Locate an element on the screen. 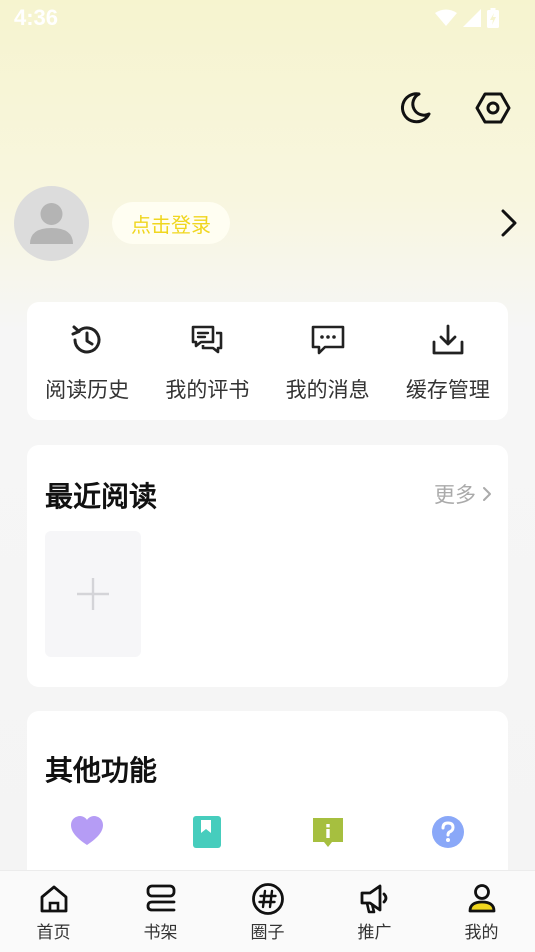 The height and width of the screenshot is (952, 535). heart-icon is located at coordinates (87, 830).